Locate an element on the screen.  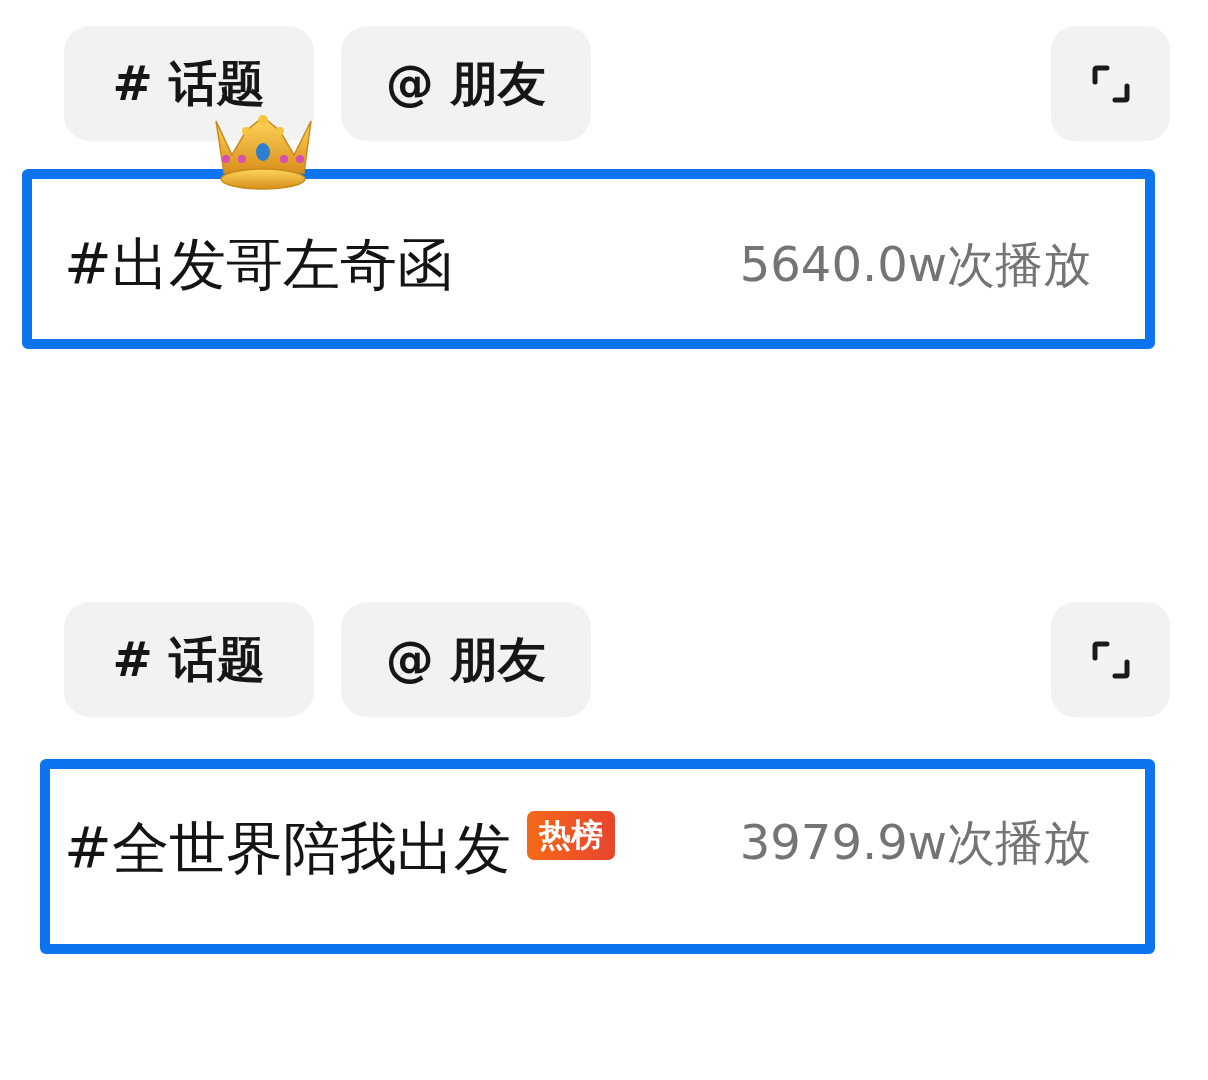
play-count: 5640.0w次播放 is located at coordinates (915, 264).